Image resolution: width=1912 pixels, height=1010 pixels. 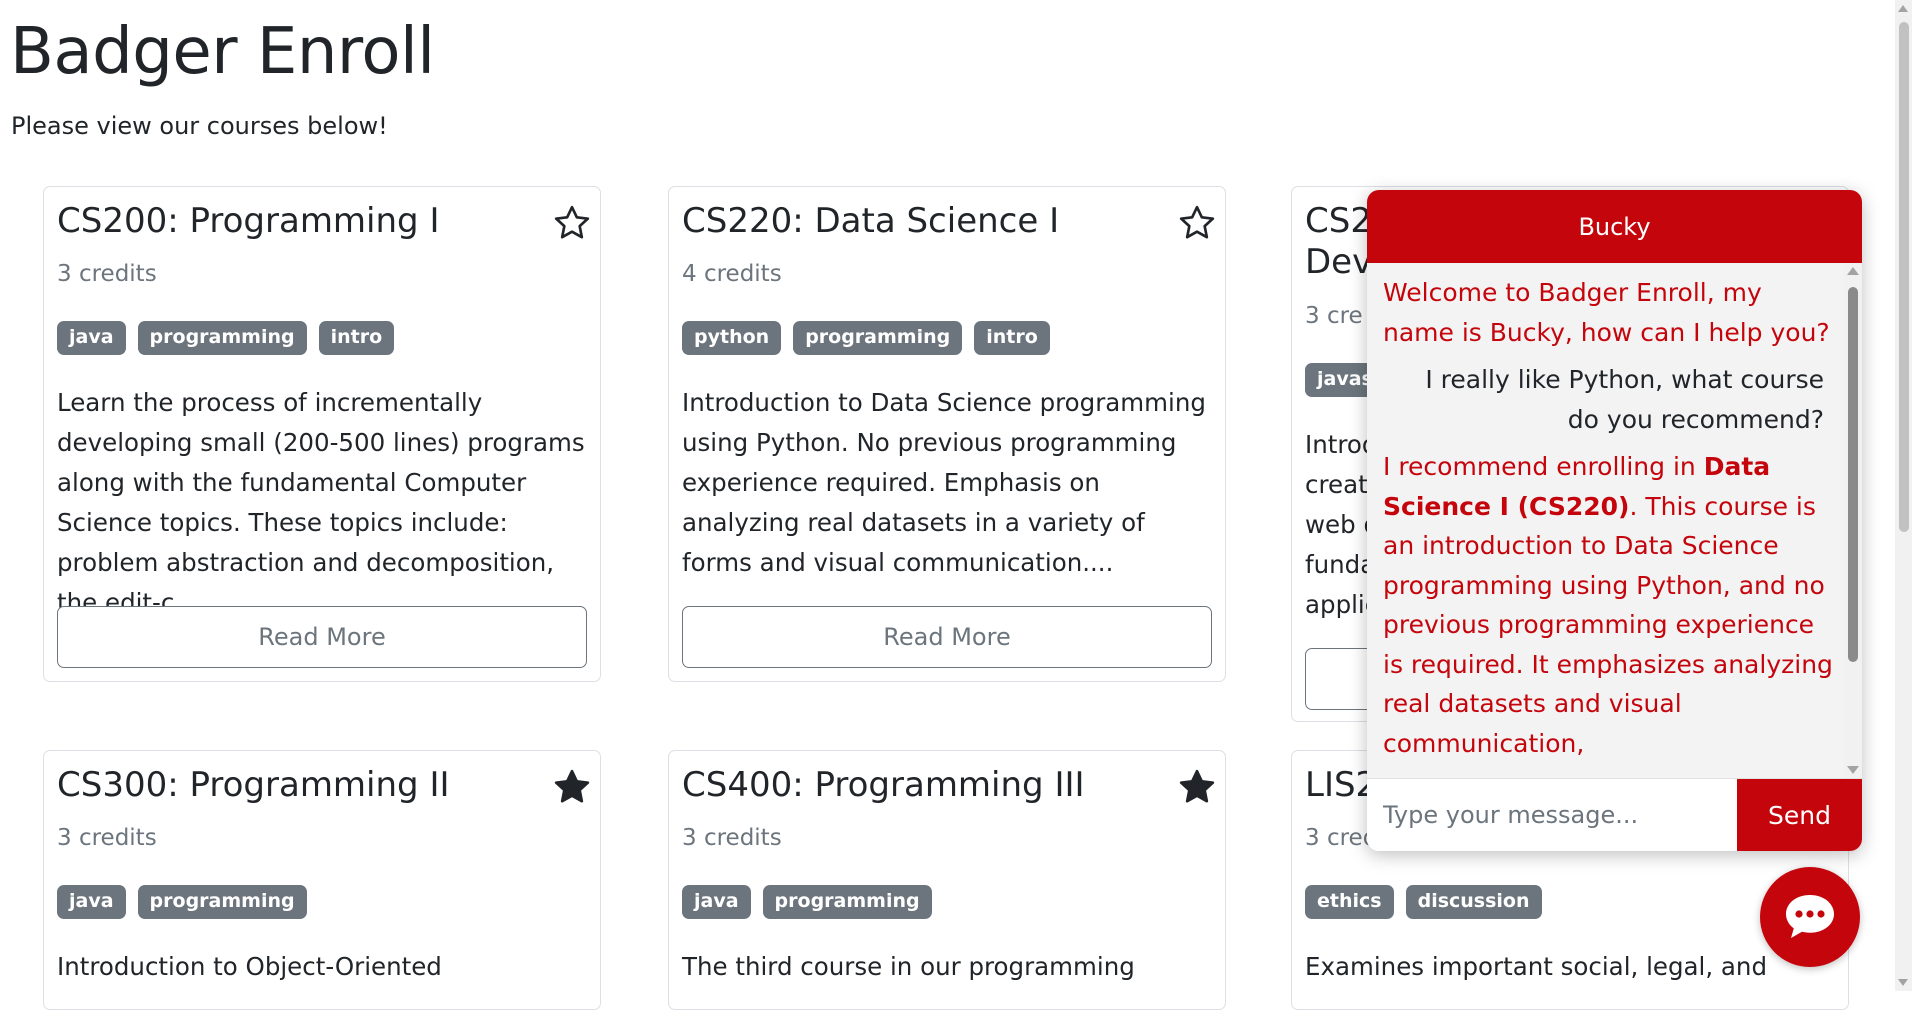 I want to click on chat-toggle-button, so click(x=1810, y=917).